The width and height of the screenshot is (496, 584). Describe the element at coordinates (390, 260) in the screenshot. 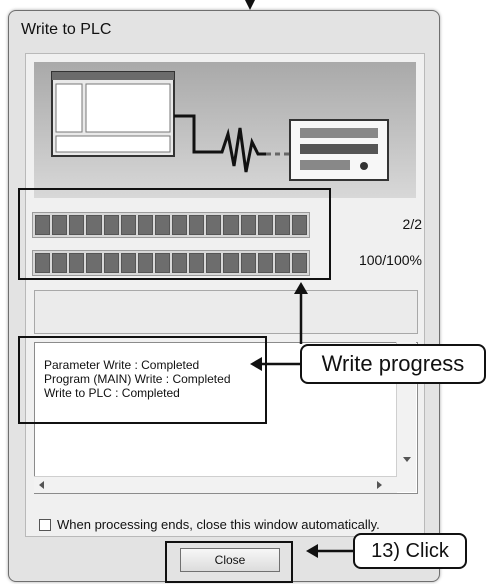

I see `current-progress-text: 100/100%` at that location.